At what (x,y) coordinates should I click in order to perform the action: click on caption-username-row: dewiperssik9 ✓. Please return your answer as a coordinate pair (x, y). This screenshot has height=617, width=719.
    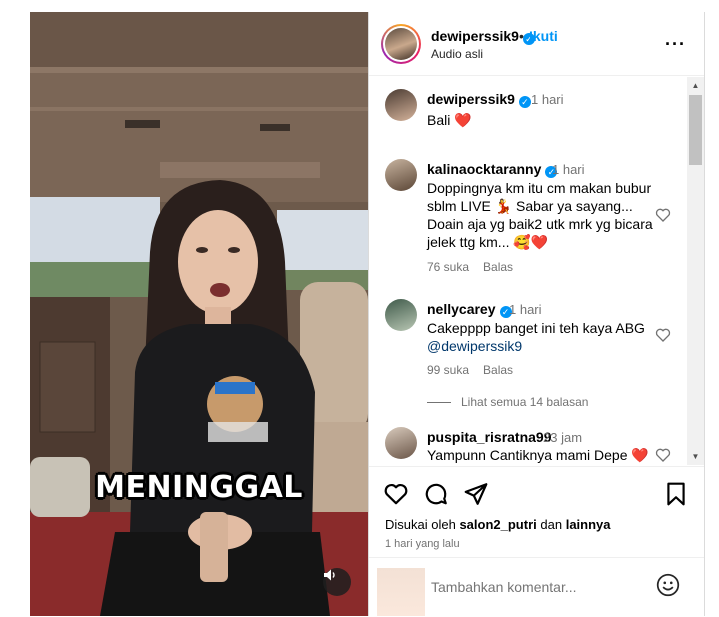
    Looking at the image, I should click on (479, 99).